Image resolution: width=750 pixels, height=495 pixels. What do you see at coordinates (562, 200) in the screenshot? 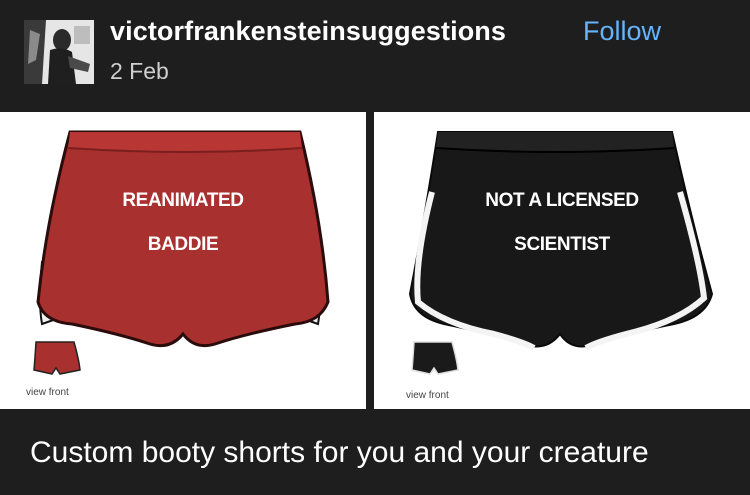
I see `shorts-text-line1: NOT A LICENSED` at bounding box center [562, 200].